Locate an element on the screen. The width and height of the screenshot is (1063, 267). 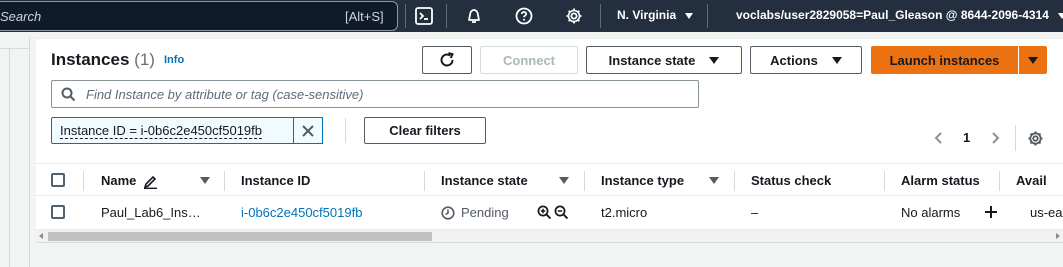
help-icon is located at coordinates (524, 16).